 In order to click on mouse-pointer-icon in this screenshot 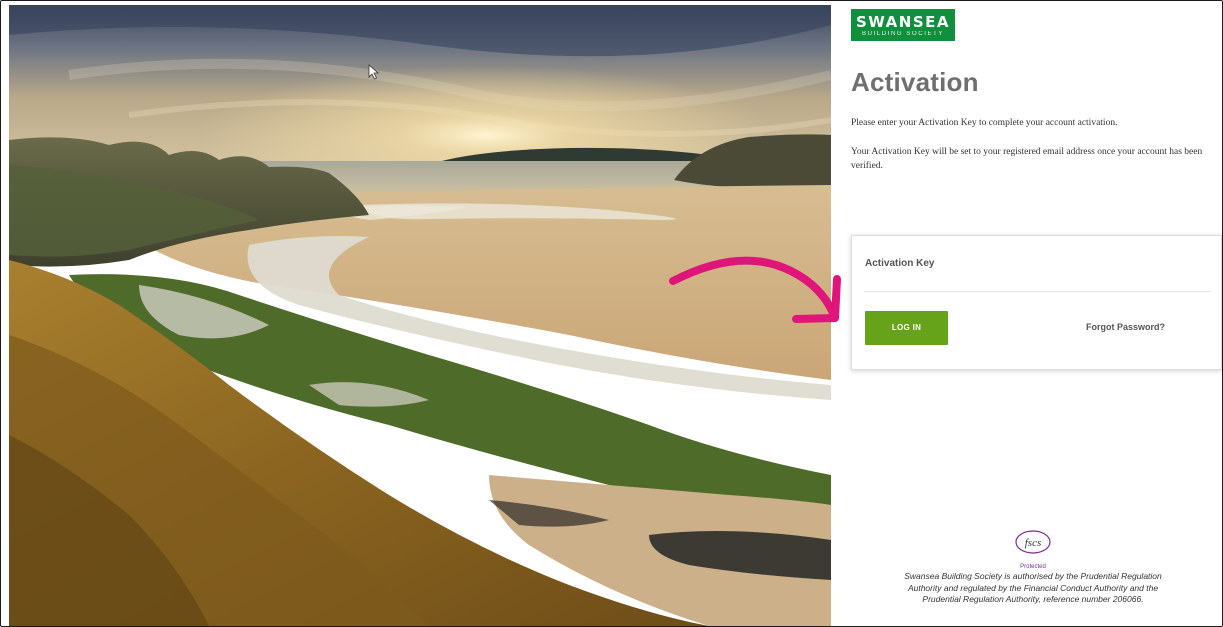, I will do `click(374, 72)`.